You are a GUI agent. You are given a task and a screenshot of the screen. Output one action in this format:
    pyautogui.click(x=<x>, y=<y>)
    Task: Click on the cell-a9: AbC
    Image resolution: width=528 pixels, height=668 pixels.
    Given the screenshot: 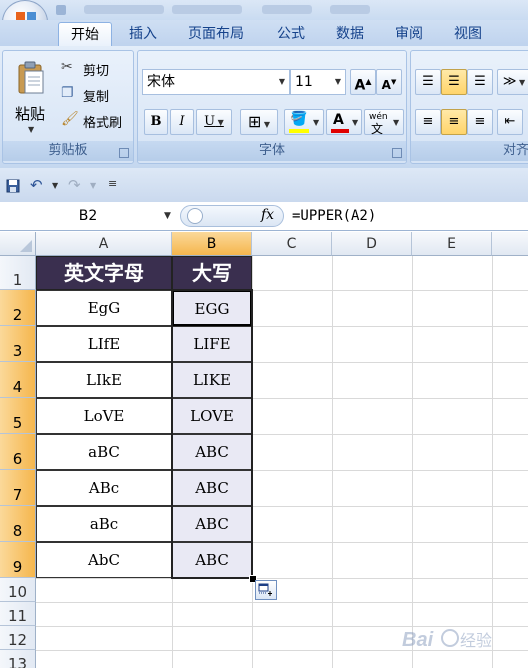 What is the action you would take?
    pyautogui.click(x=104, y=560)
    